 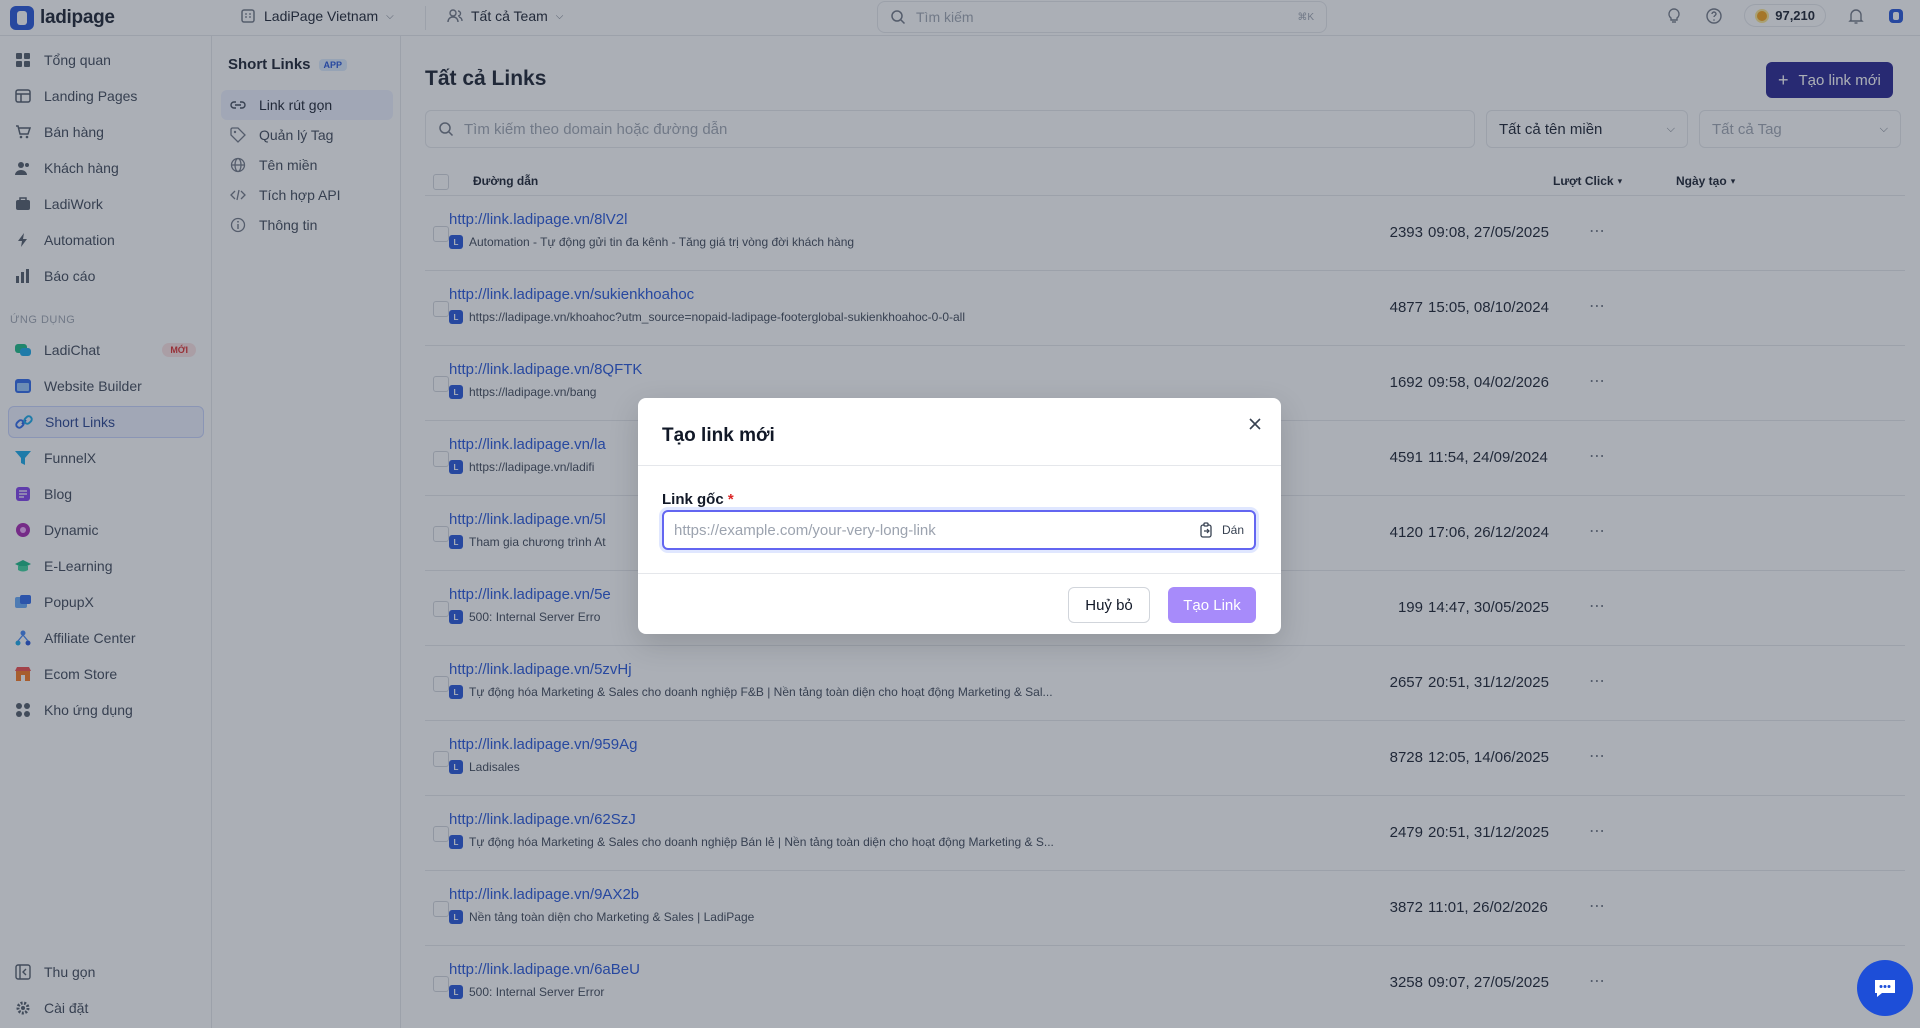 What do you see at coordinates (1232, 530) in the screenshot?
I see `paste-label: Dán` at bounding box center [1232, 530].